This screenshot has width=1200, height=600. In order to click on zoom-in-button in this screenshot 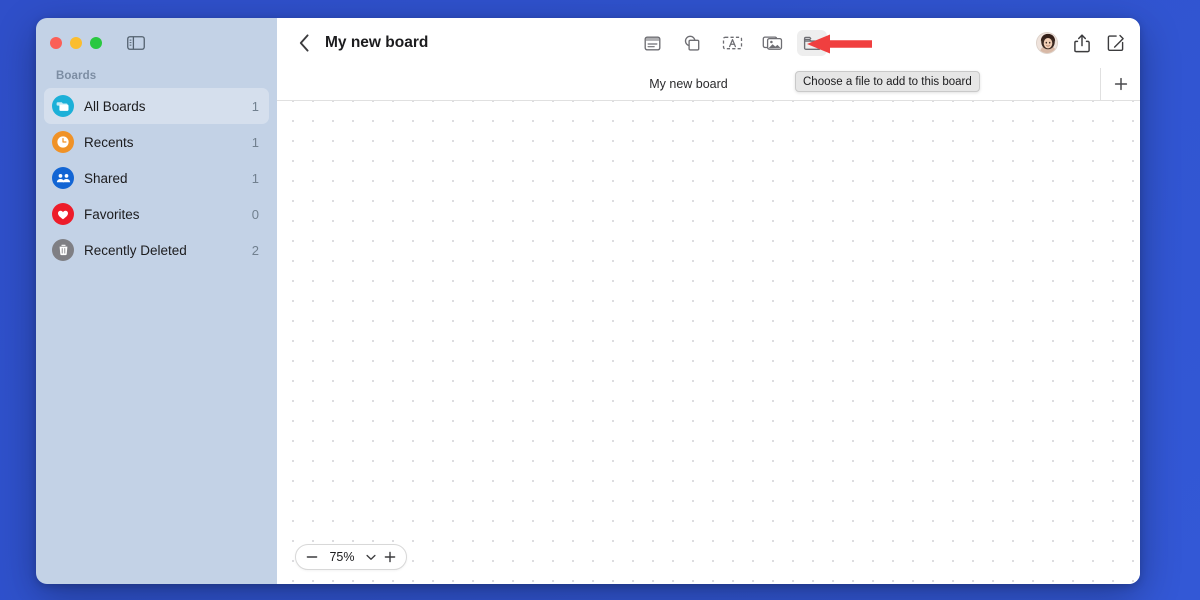, I will do `click(390, 557)`.